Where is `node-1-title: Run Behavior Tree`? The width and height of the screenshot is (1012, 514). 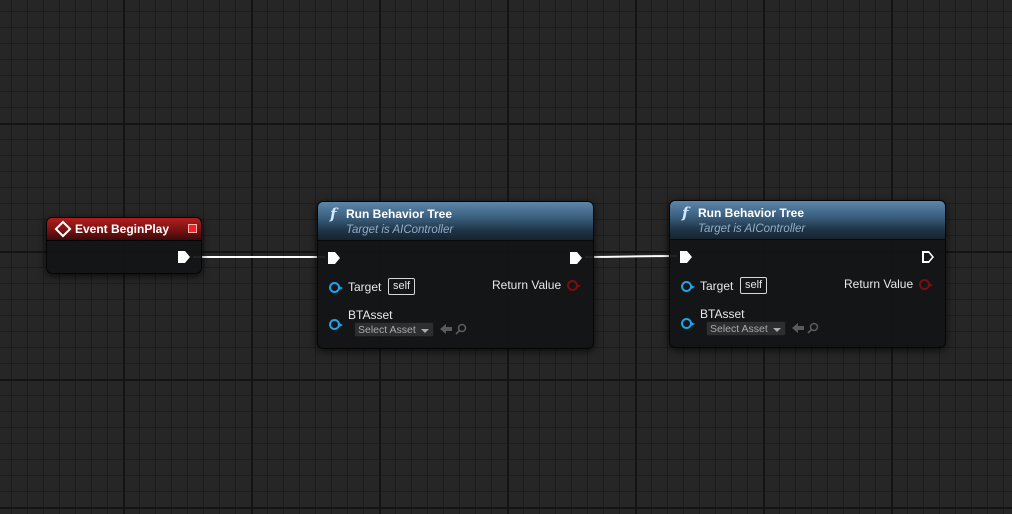 node-1-title: Run Behavior Tree is located at coordinates (399, 214).